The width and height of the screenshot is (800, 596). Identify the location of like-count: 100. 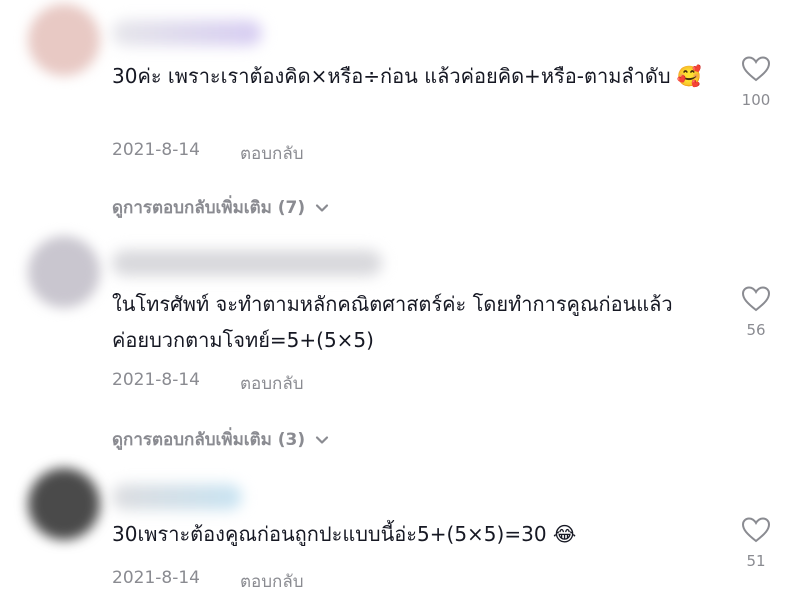
(756, 100).